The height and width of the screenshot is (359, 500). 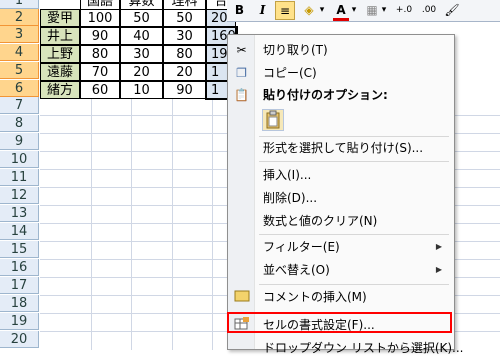 What do you see at coordinates (60, 72) in the screenshot?
I see `name-cell: 遠藤` at bounding box center [60, 72].